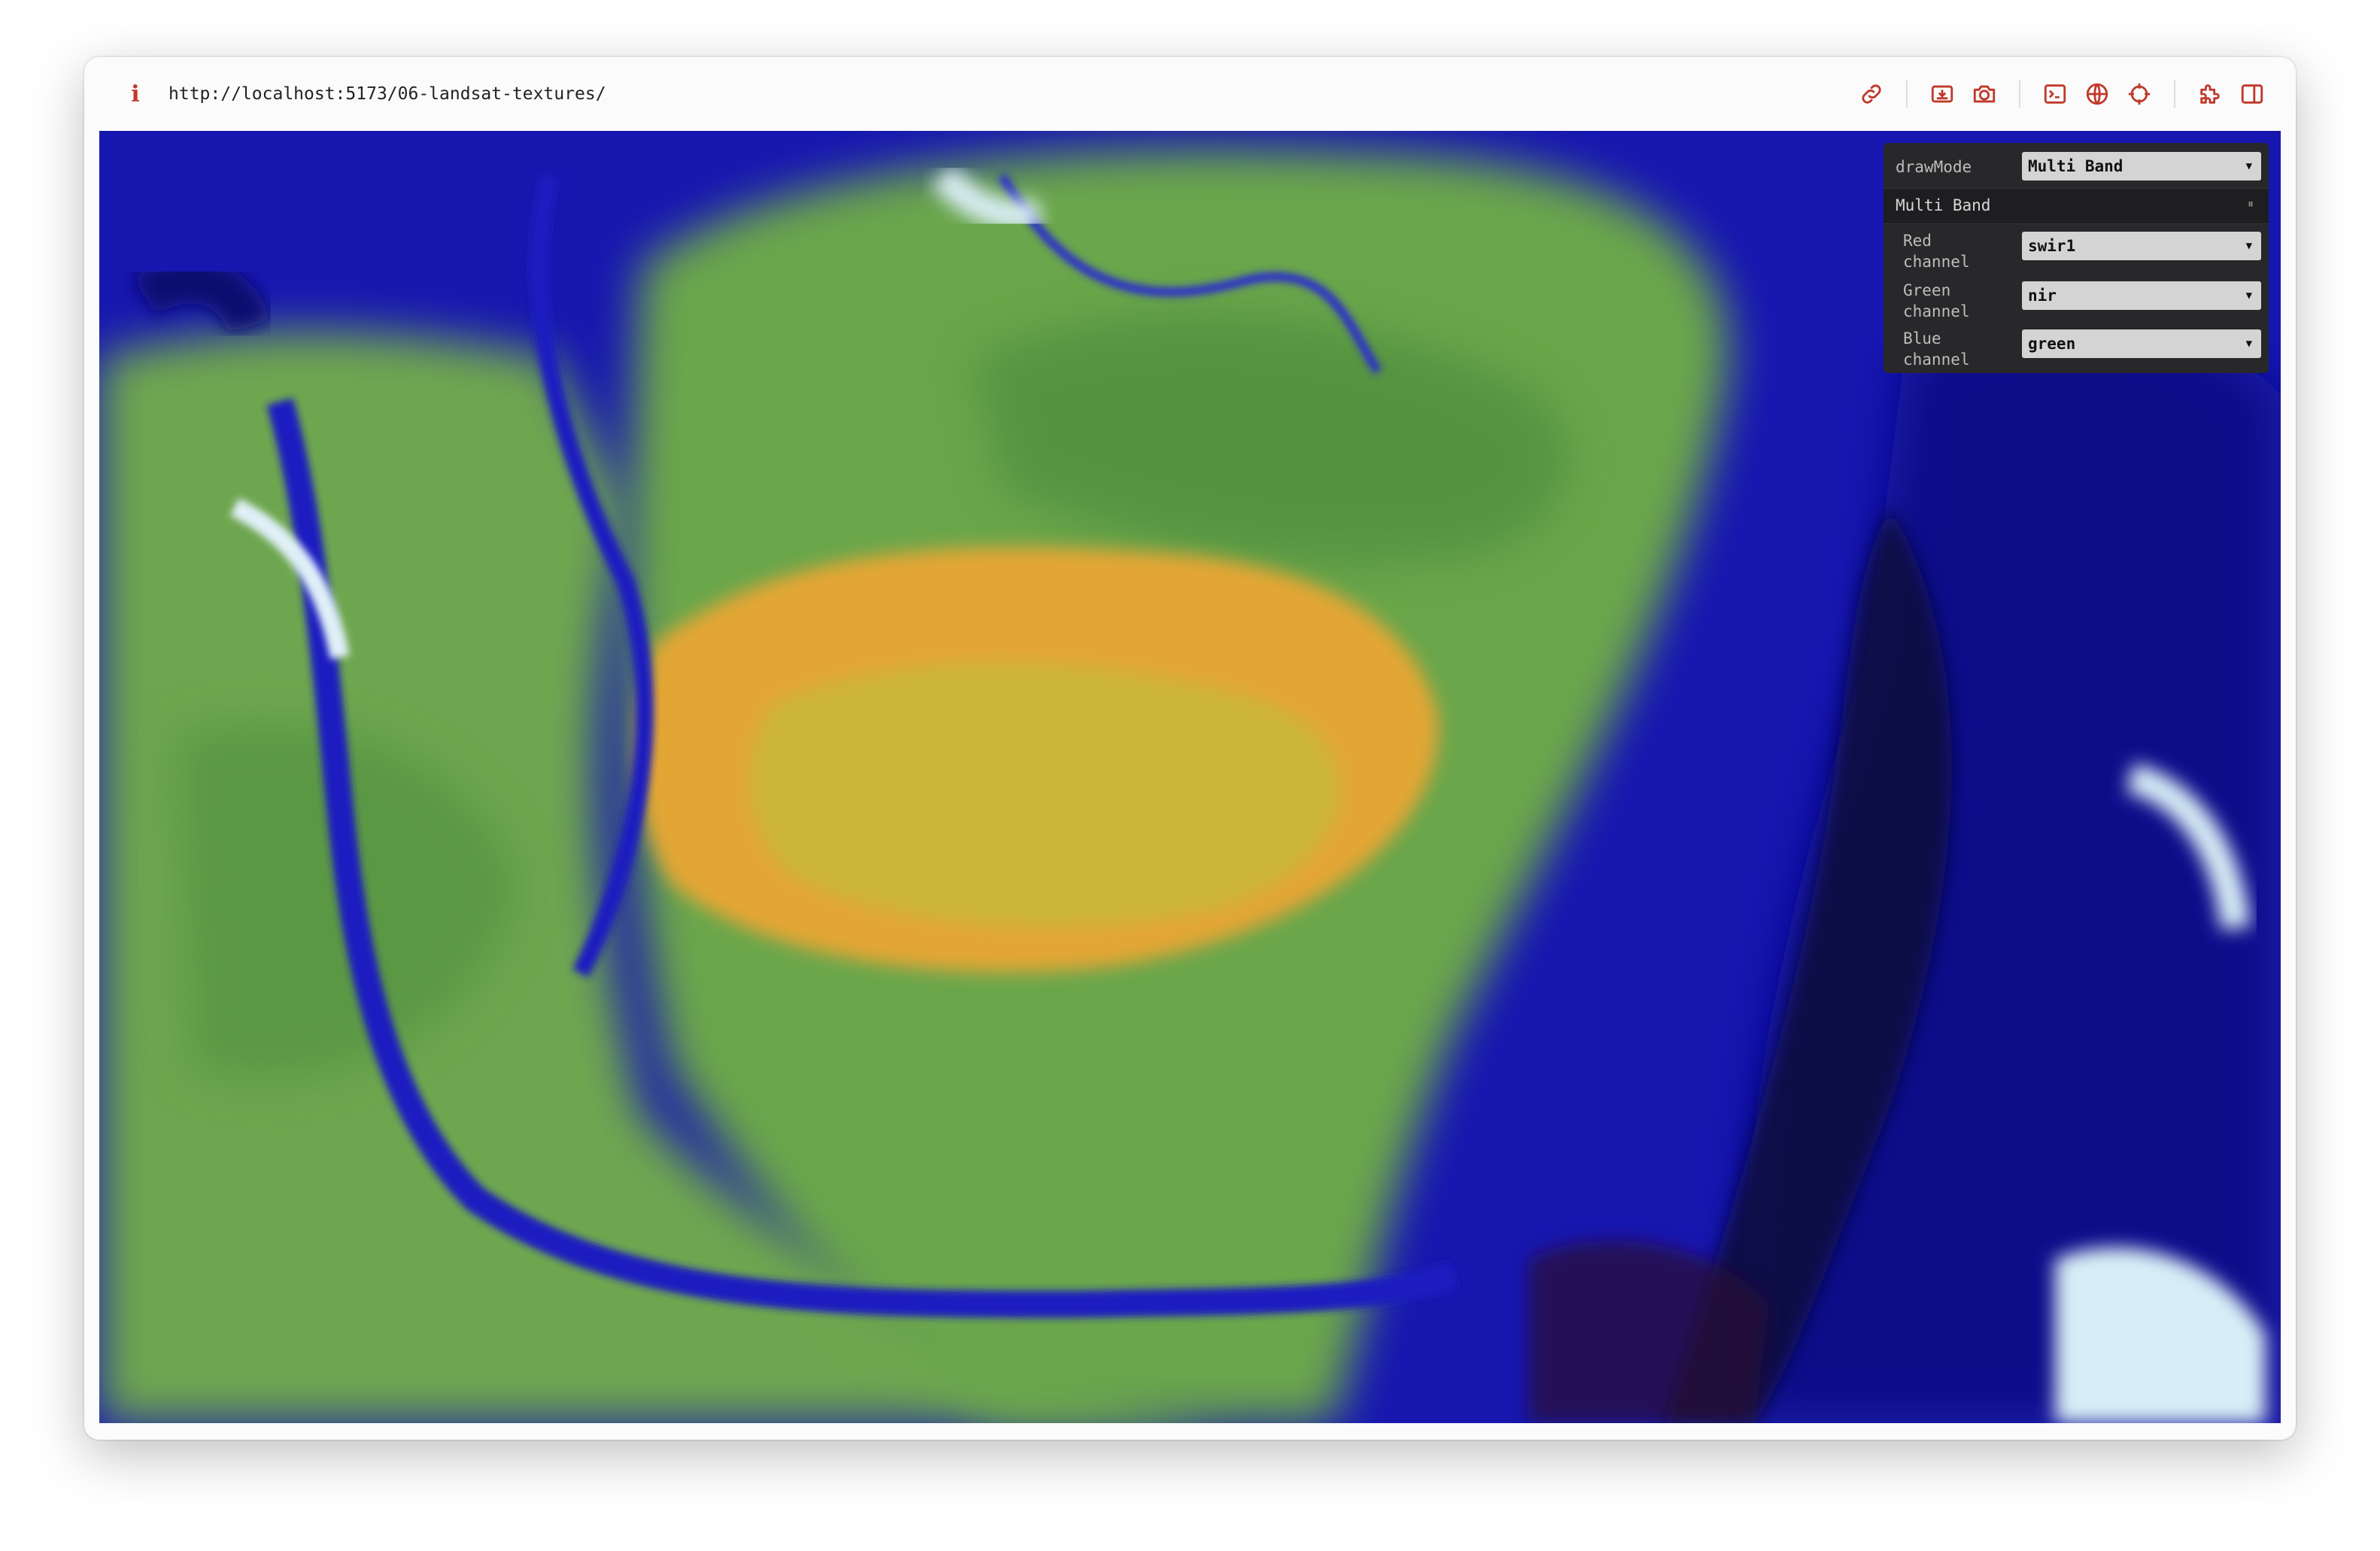 This screenshot has width=2380, height=1551. What do you see at coordinates (2052, 246) in the screenshot?
I see `red-channel-value: swir1` at bounding box center [2052, 246].